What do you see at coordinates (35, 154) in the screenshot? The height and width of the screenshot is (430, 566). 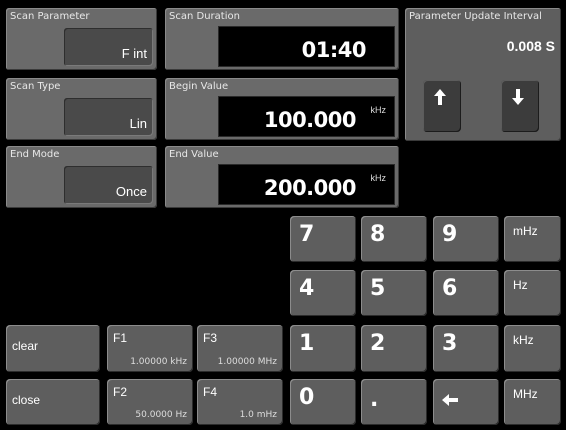 I see `end-mode-label: End Mode` at bounding box center [35, 154].